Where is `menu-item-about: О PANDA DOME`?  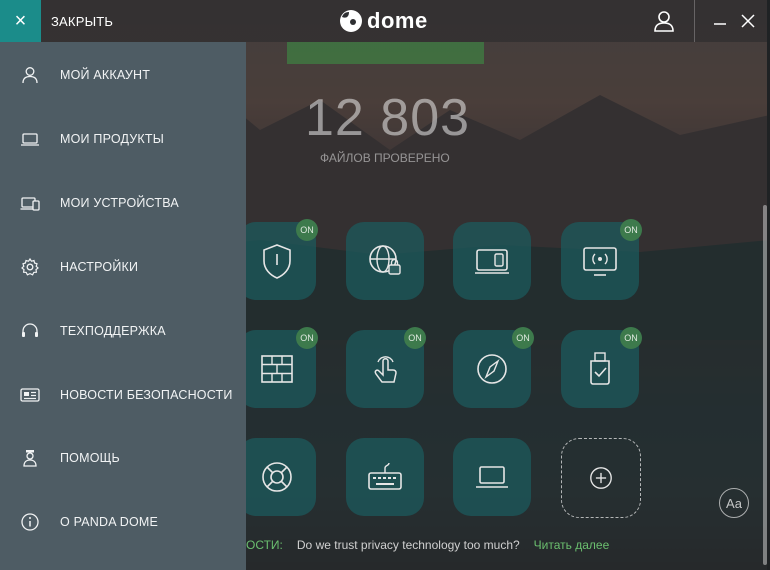
menu-item-about: О PANDA DOME is located at coordinates (123, 522).